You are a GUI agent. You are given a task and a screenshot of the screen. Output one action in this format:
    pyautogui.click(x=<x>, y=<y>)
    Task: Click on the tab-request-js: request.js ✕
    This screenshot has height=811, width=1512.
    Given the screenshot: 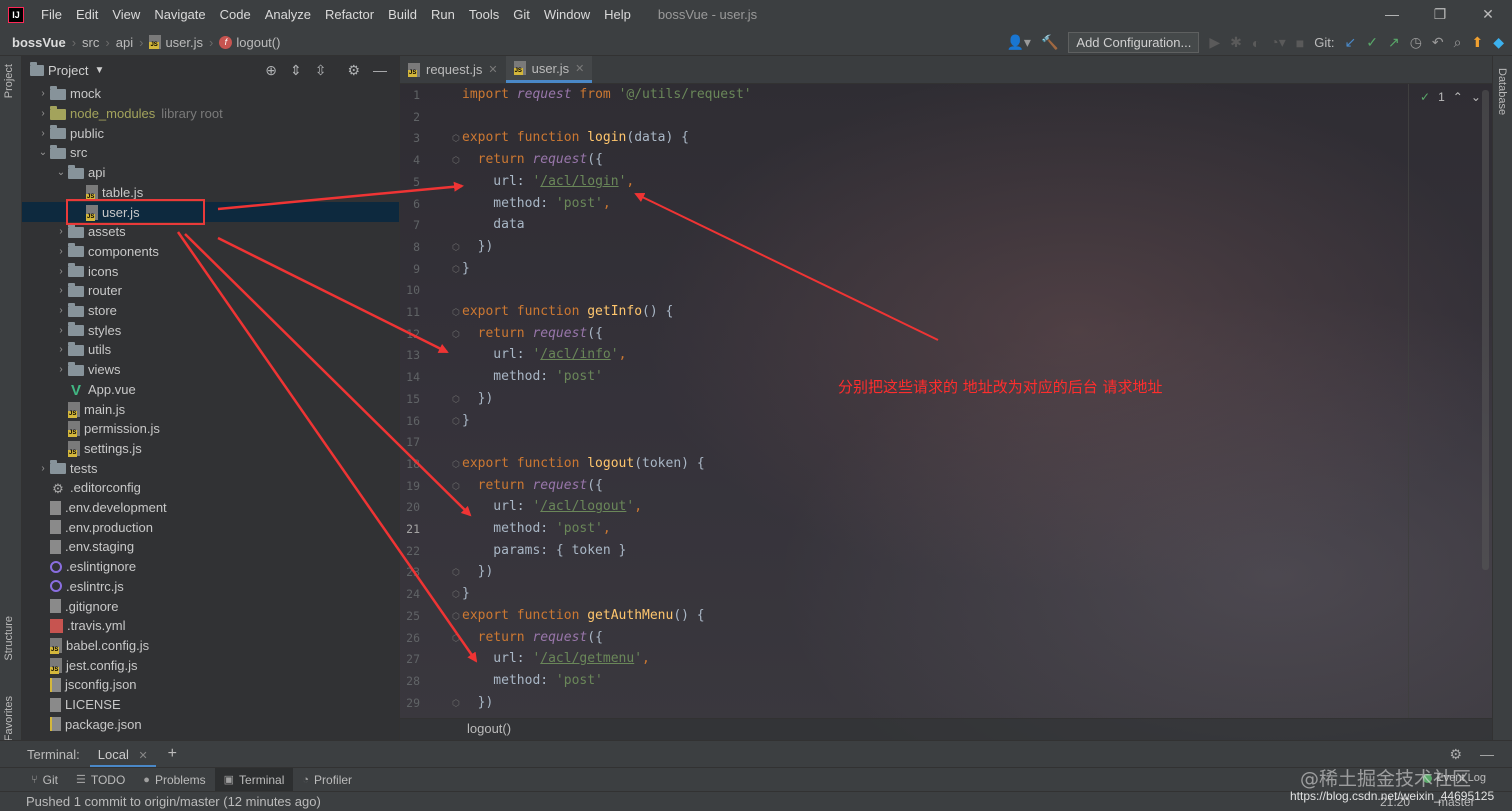 What is the action you would take?
    pyautogui.click(x=453, y=69)
    